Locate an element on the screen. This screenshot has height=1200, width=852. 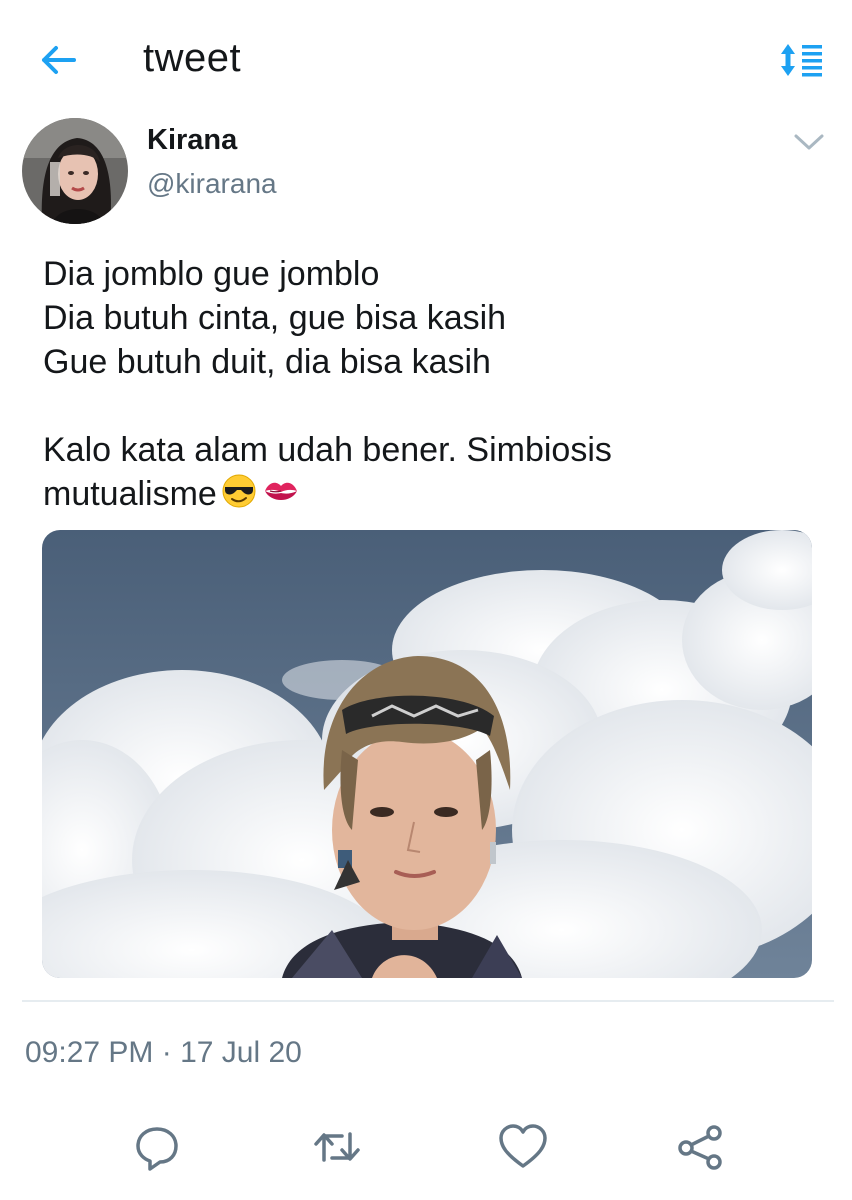
tweet-timestamp: 09:27 PM · 17 Jul 20 is located at coordinates (163, 1052).